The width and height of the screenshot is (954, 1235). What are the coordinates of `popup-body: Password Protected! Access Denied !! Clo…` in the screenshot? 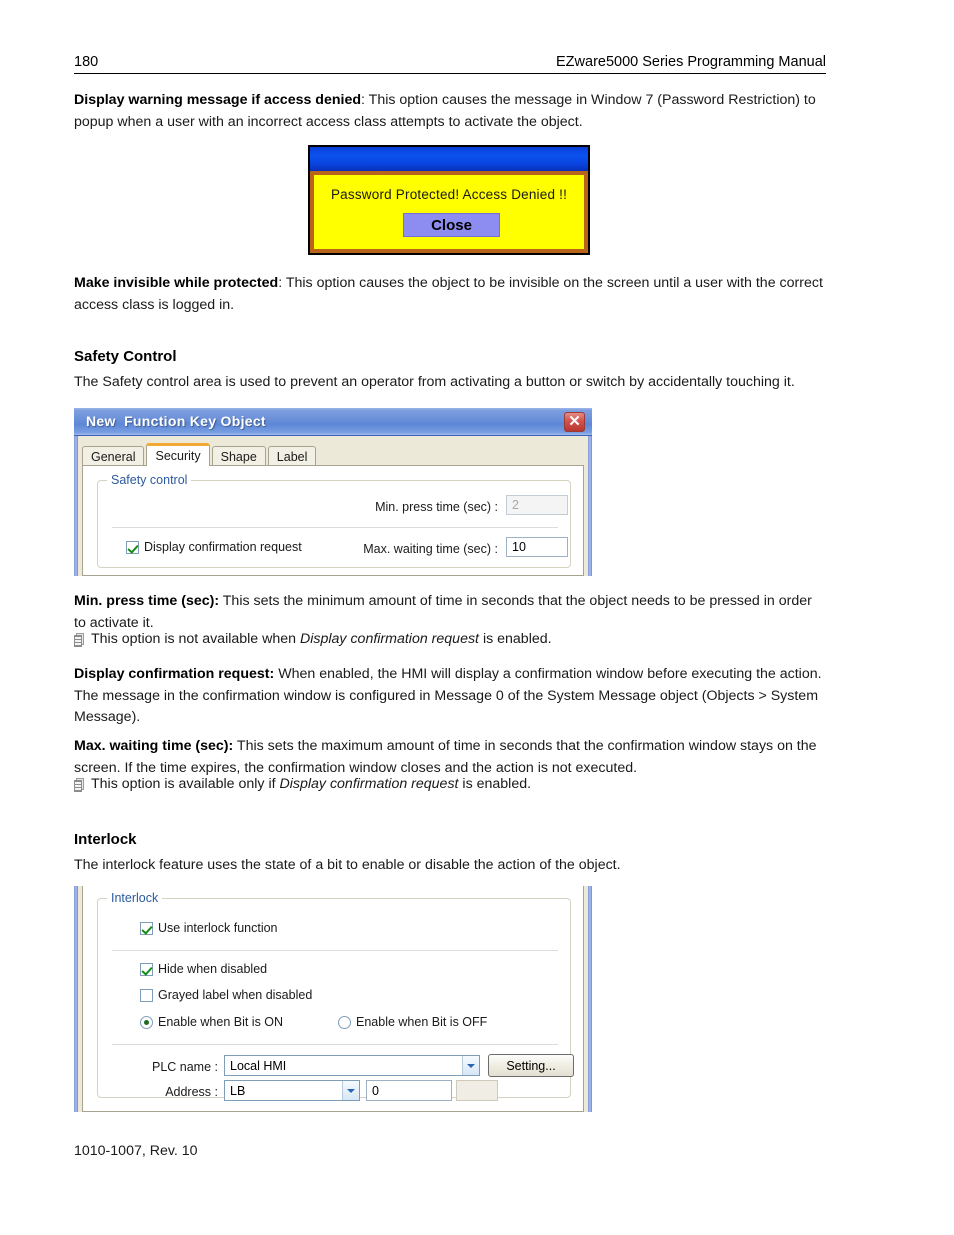 It's located at (449, 212).